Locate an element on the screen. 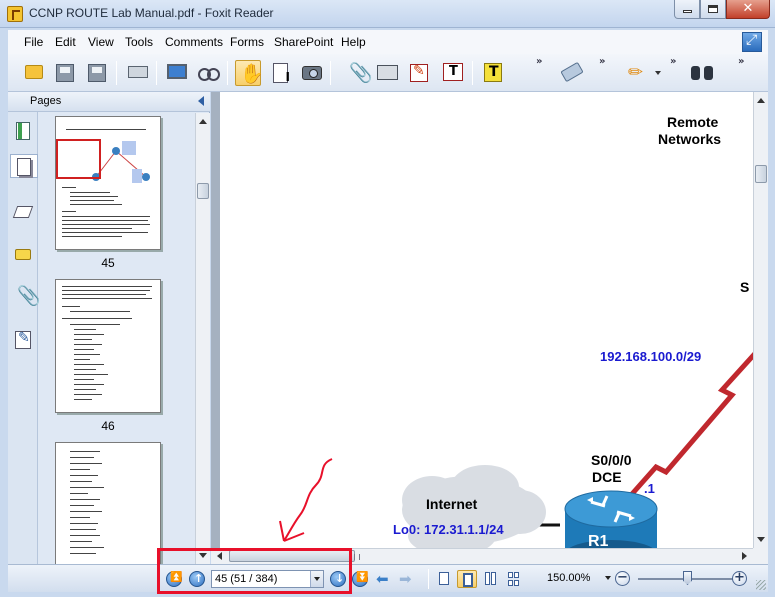 The image size is (775, 597). full-screen-button is located at coordinates (177, 73).